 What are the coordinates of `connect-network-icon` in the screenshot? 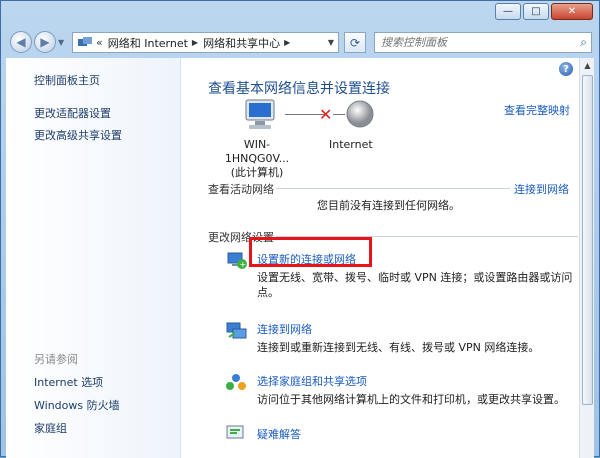 It's located at (236, 330).